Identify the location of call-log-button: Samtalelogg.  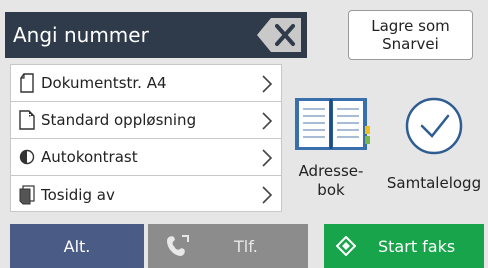
(434, 152).